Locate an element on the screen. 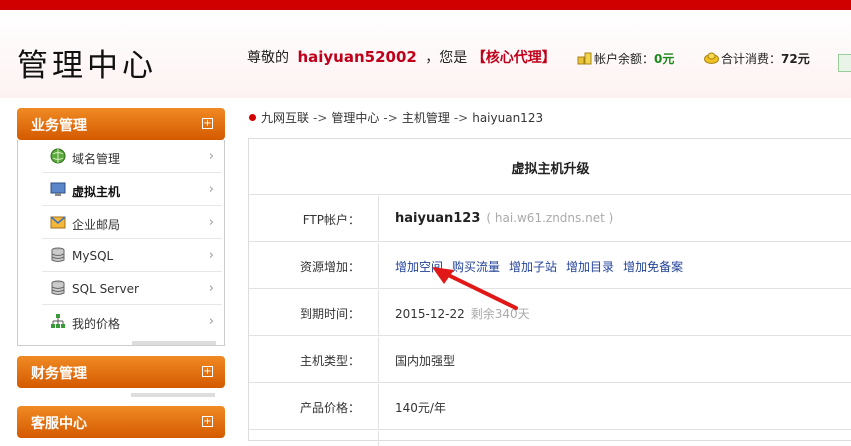 The height and width of the screenshot is (446, 851). section-label: 财务管理 is located at coordinates (59, 374).